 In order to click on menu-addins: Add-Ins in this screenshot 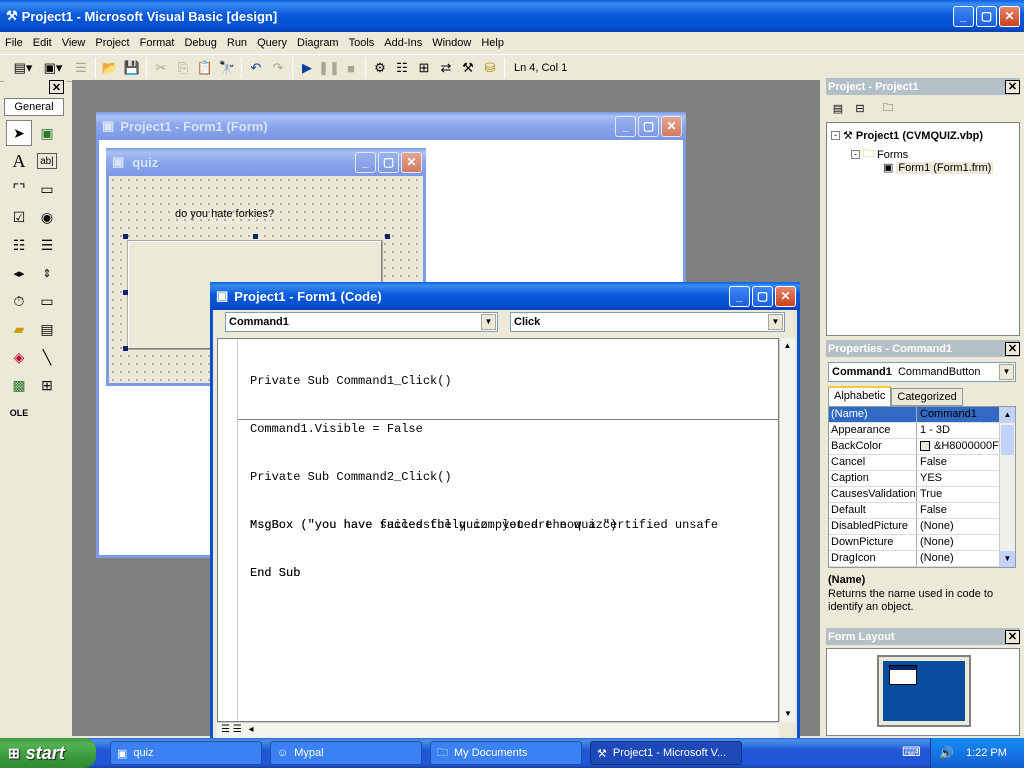, I will do `click(403, 43)`.